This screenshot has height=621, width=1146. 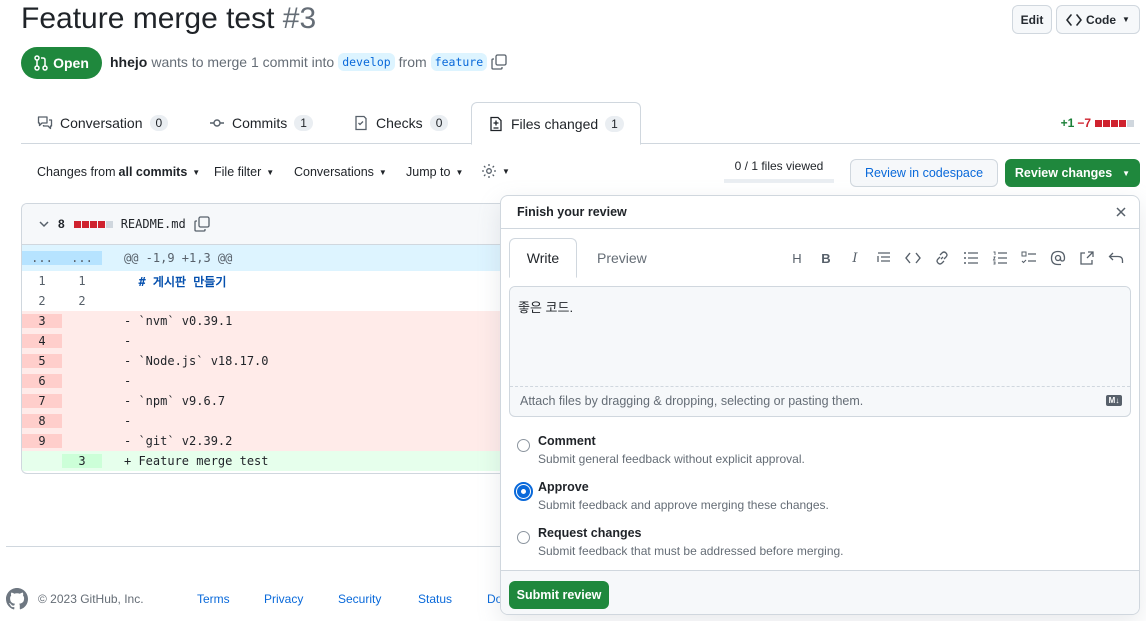 I want to click on diff-line-ctx: 11 # 게시판 만들기, so click(x=271, y=281).